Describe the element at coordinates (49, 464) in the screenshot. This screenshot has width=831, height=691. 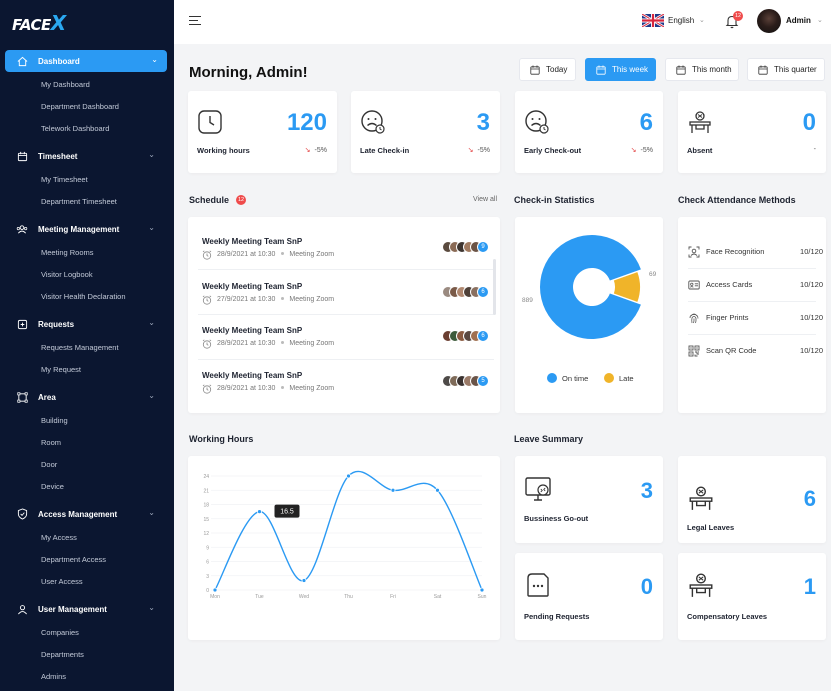
I see `sidebar-subitem-door: Door` at that location.